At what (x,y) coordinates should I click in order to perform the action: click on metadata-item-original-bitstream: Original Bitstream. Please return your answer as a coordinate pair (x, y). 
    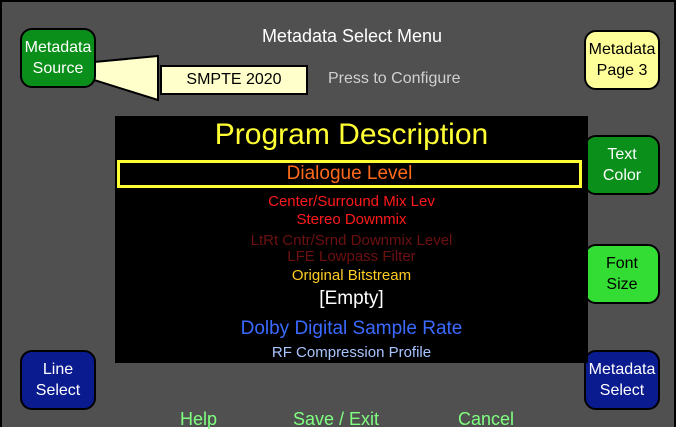
    Looking at the image, I should click on (351, 275).